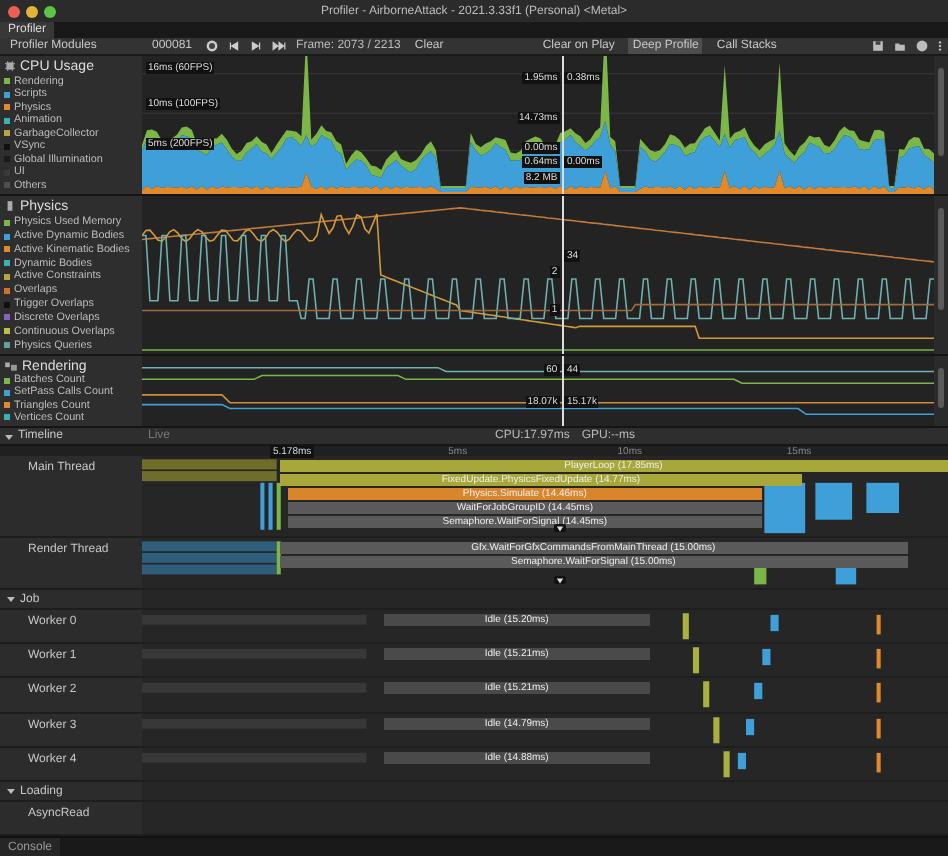 The width and height of the screenshot is (948, 856). I want to click on last-frame-icon, so click(279, 46).